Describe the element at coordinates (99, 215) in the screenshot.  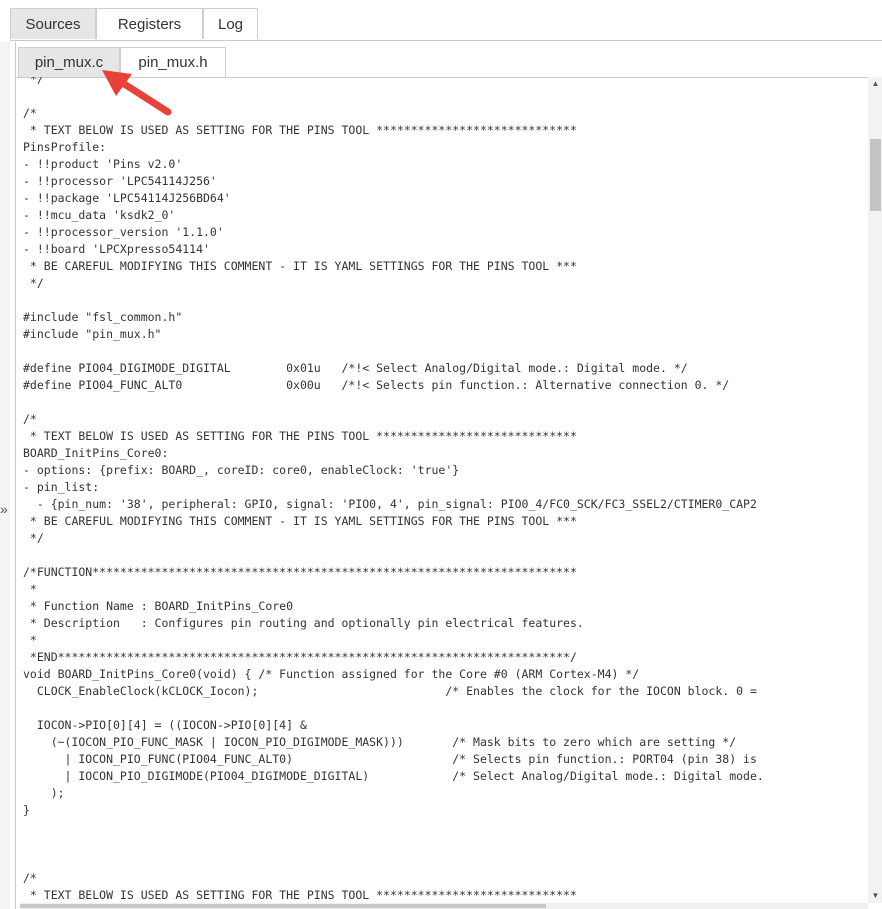
I see `code-line: - !!mcu_data 'ksdk2_0'` at that location.